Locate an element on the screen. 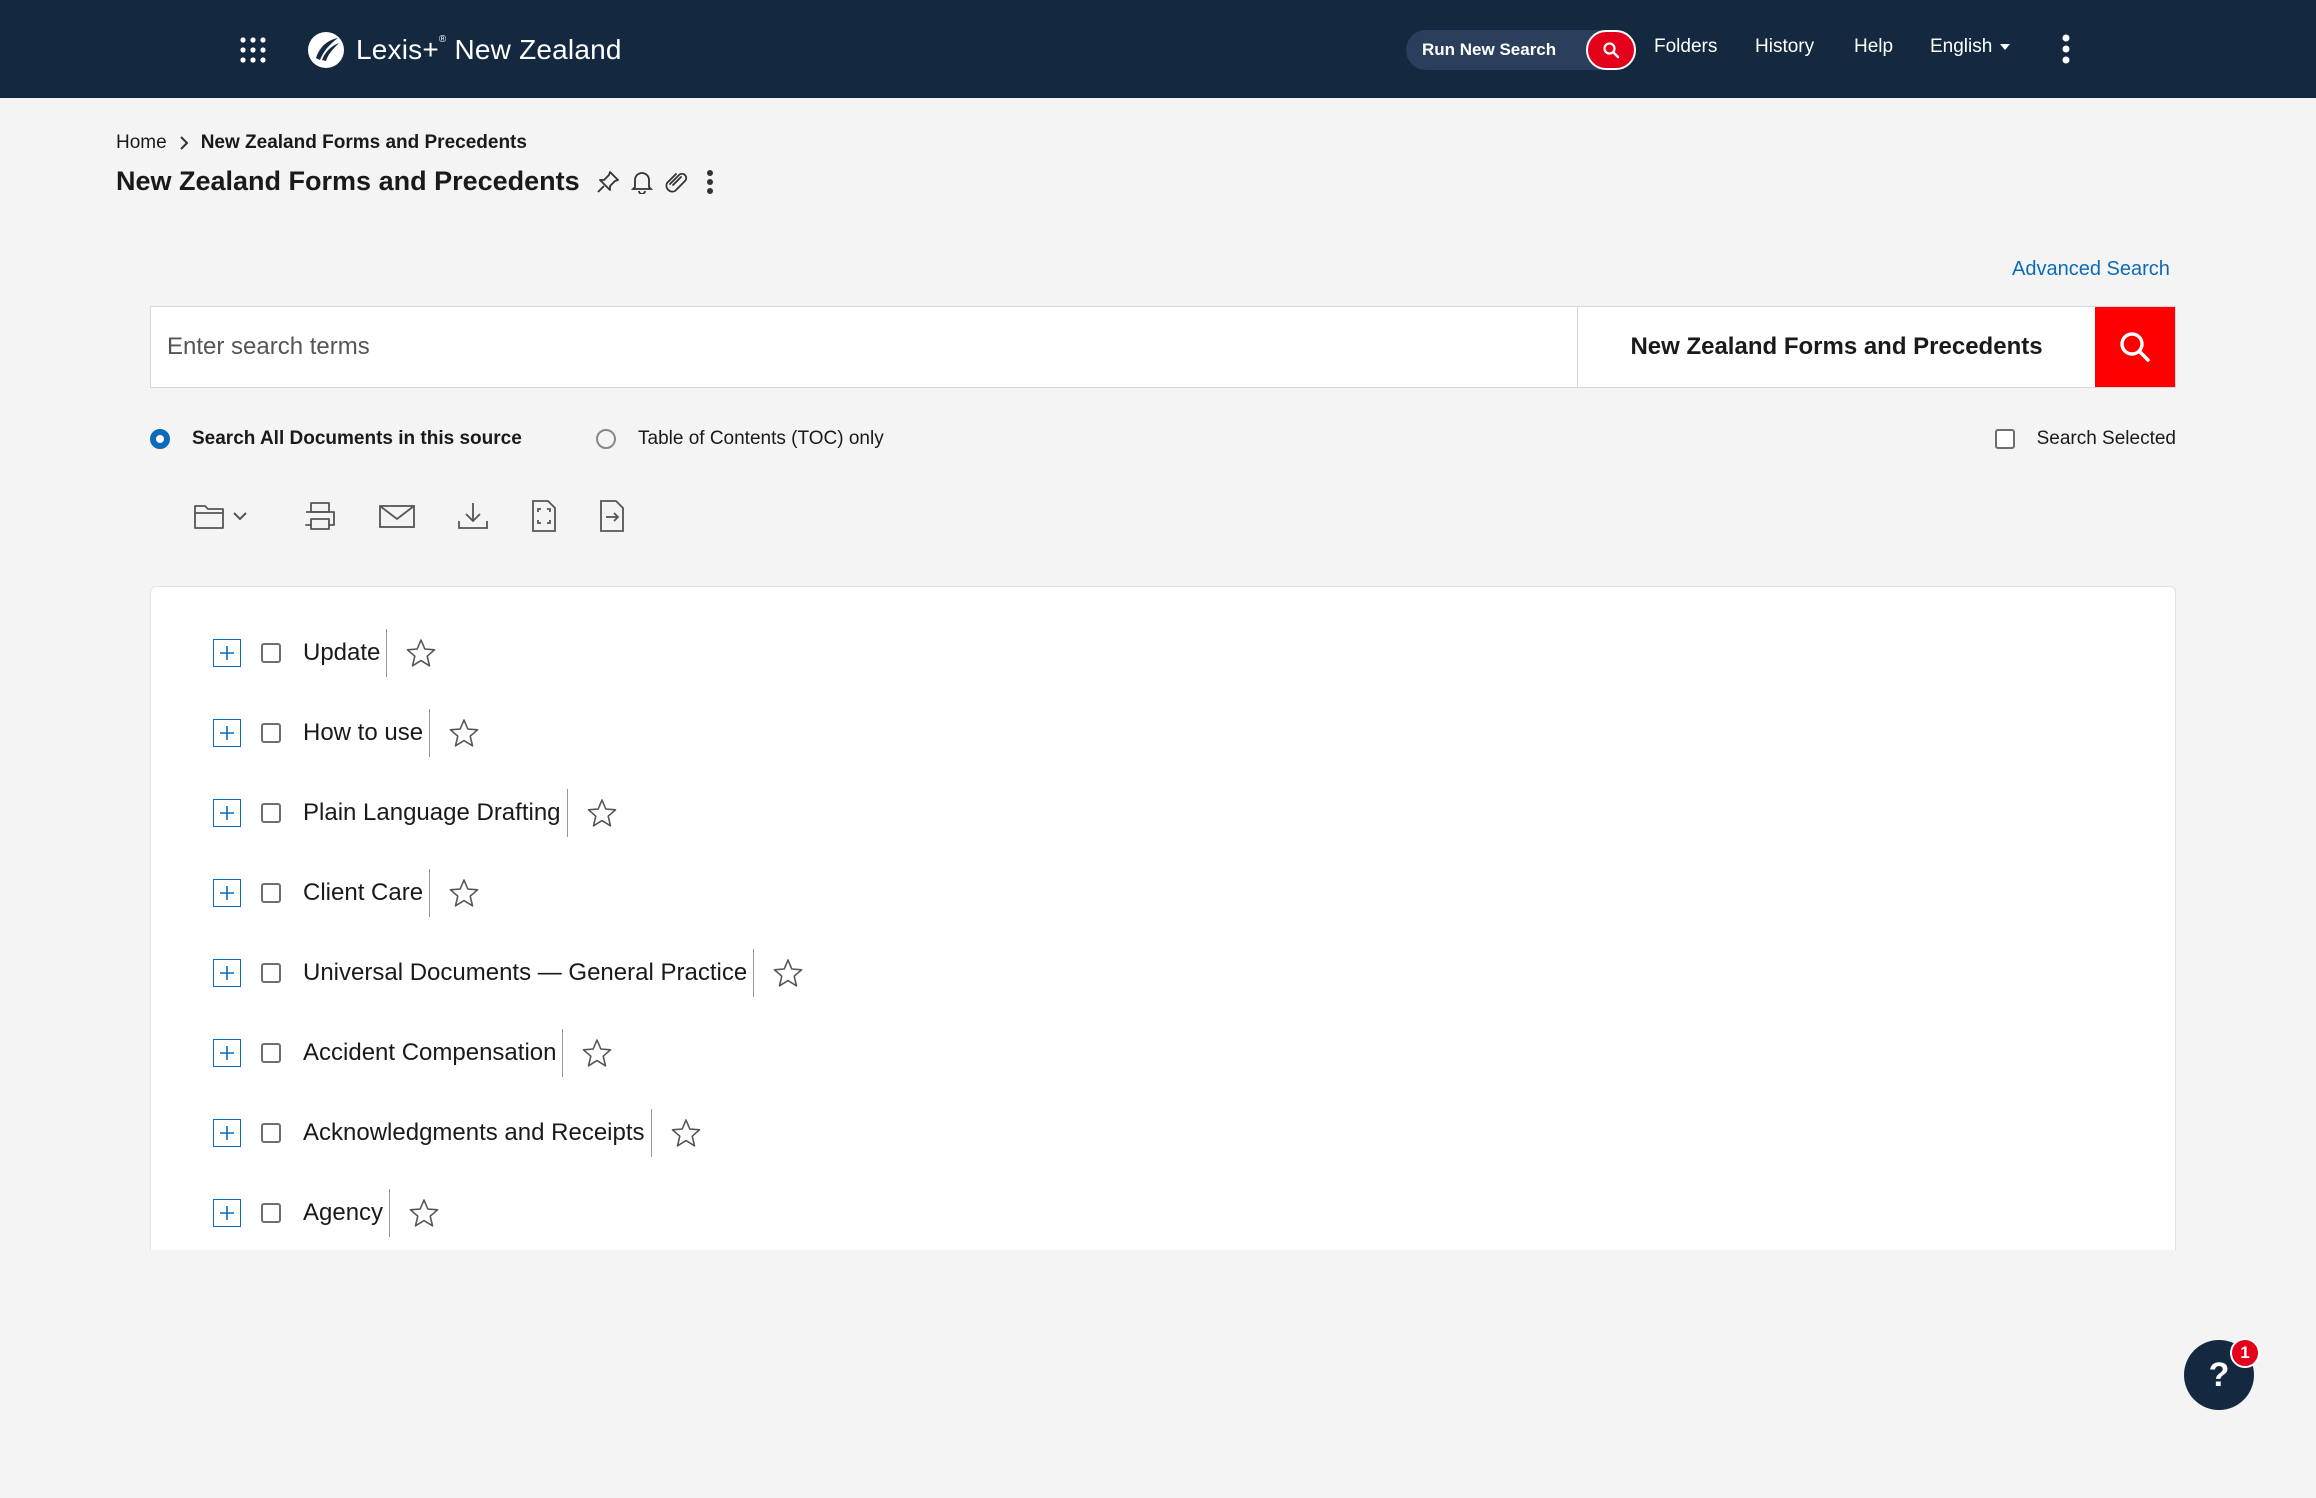 Image resolution: width=2316 pixels, height=1498 pixels. toc-item: How to use is located at coordinates (346, 733).